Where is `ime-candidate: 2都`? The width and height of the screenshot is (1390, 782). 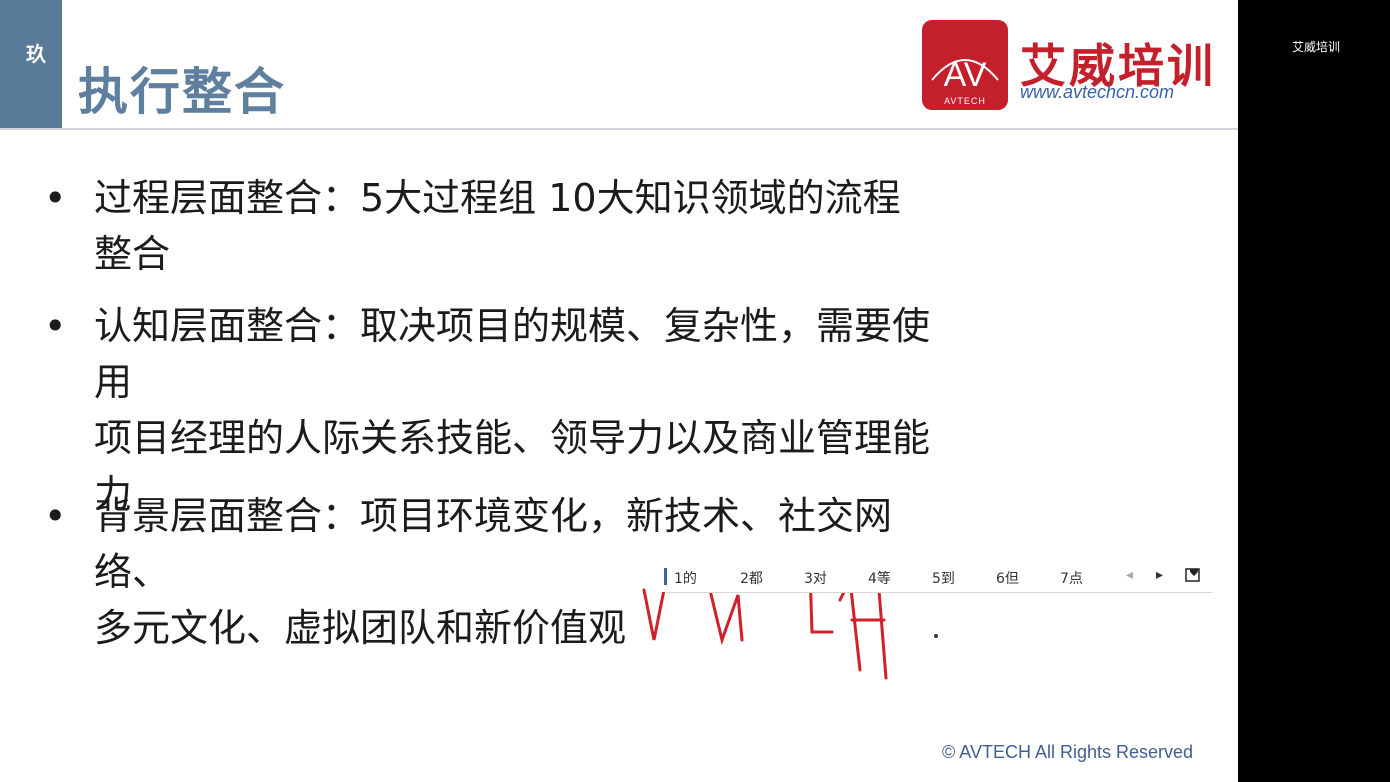 ime-candidate: 2都 is located at coordinates (751, 578).